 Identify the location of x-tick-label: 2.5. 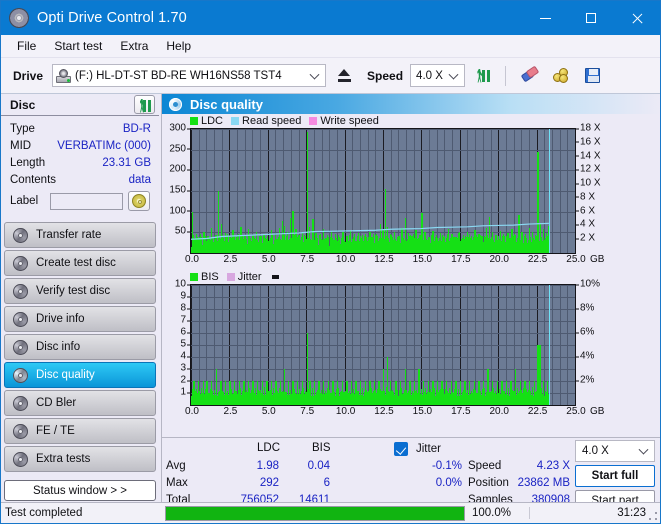
(230, 259).